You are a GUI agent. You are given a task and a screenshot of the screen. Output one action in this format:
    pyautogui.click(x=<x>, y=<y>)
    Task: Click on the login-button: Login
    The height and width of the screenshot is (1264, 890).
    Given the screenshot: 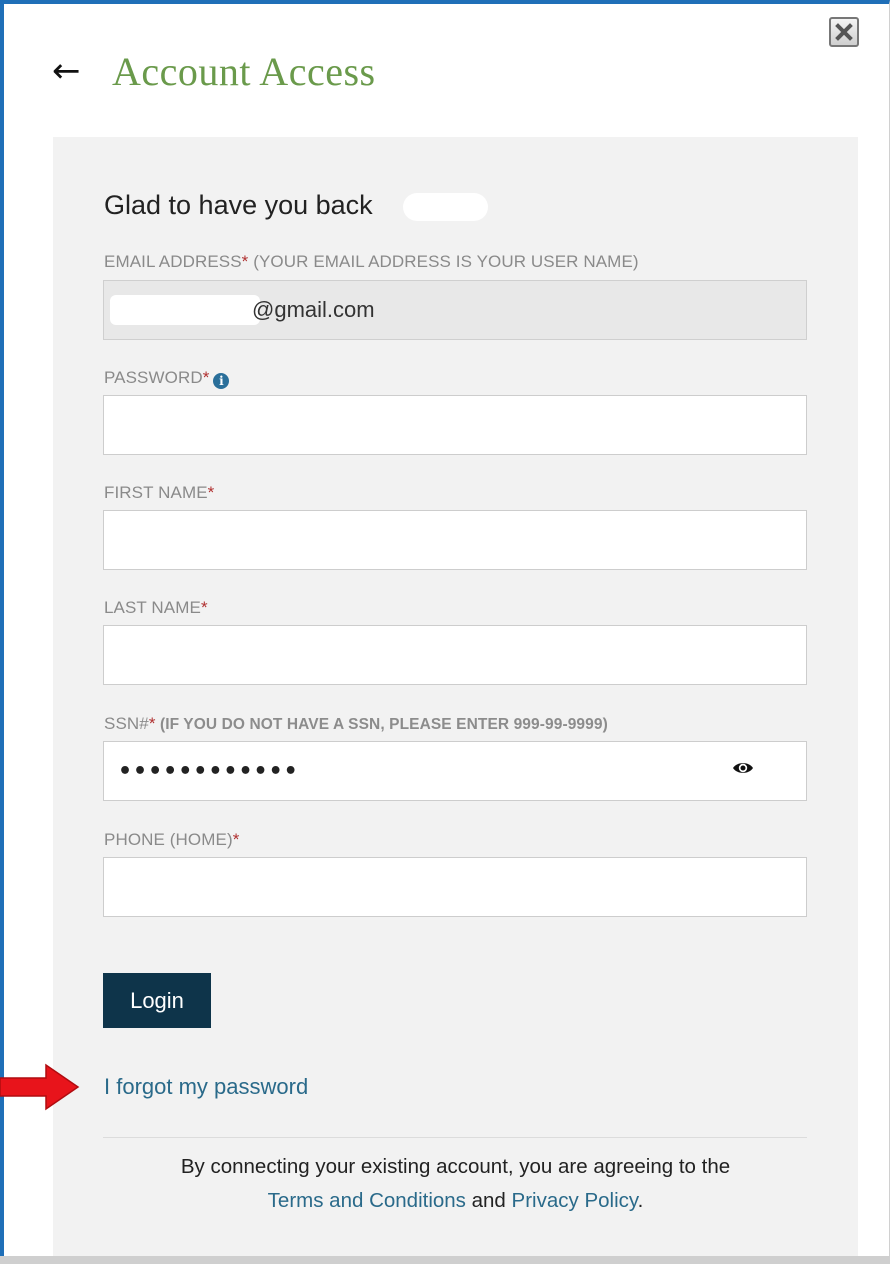 What is the action you would take?
    pyautogui.click(x=157, y=1000)
    